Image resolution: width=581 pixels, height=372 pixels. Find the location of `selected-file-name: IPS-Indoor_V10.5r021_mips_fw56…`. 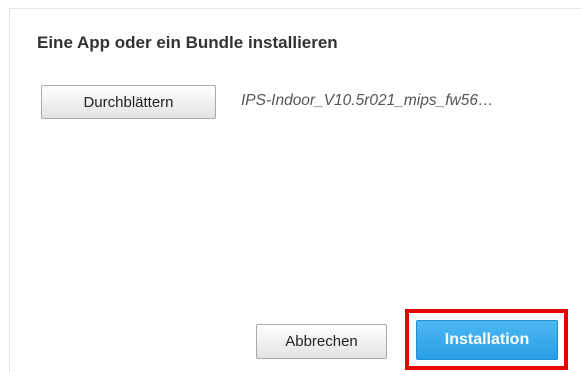

selected-file-name: IPS-Indoor_V10.5r021_mips_fw56… is located at coordinates (367, 100).